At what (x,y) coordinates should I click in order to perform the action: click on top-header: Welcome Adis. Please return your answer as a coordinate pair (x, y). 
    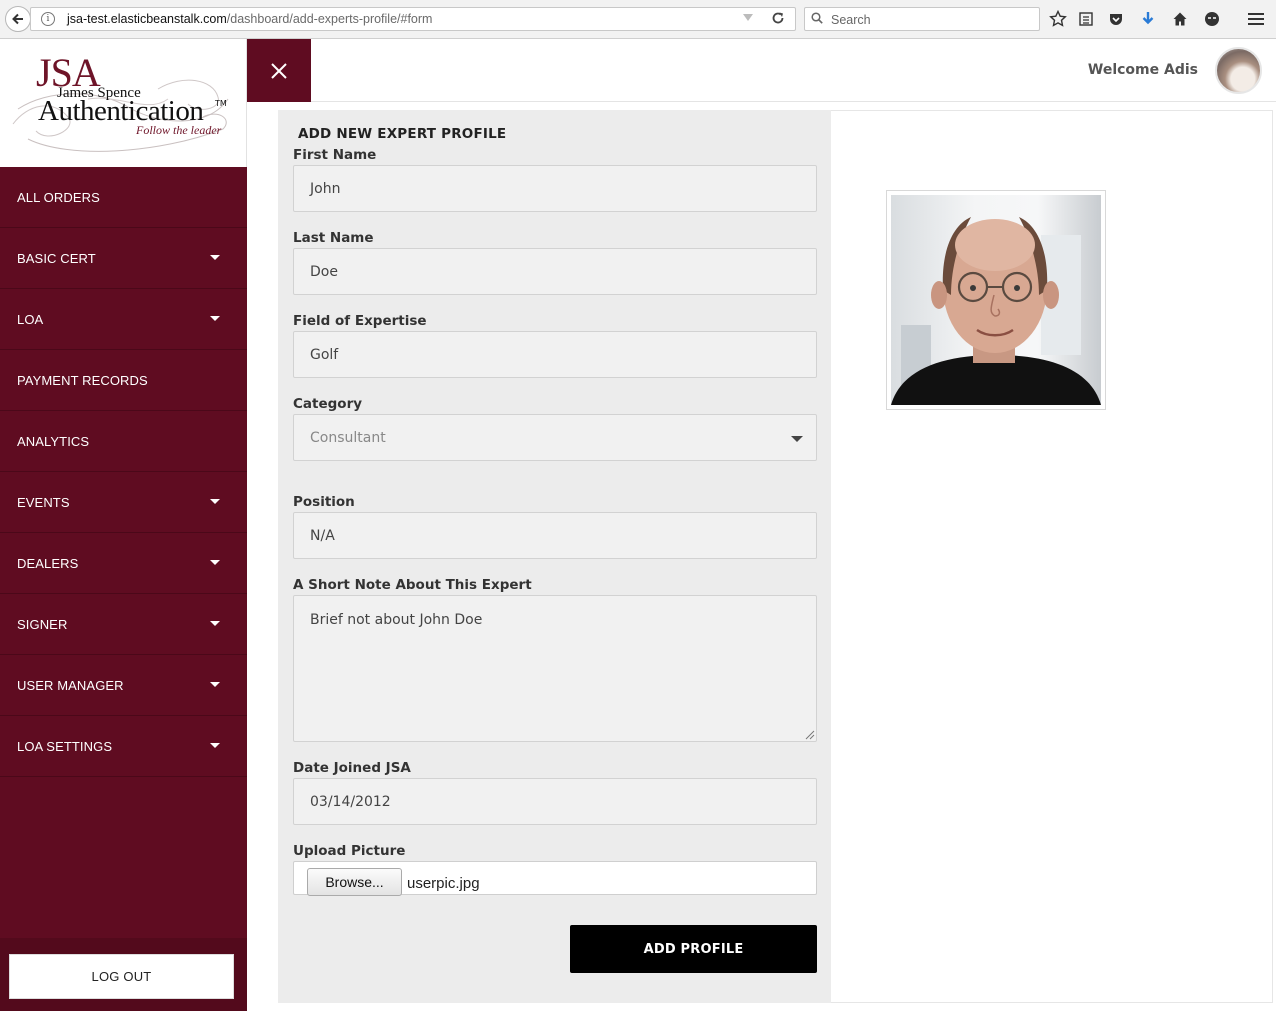
    Looking at the image, I should click on (761, 70).